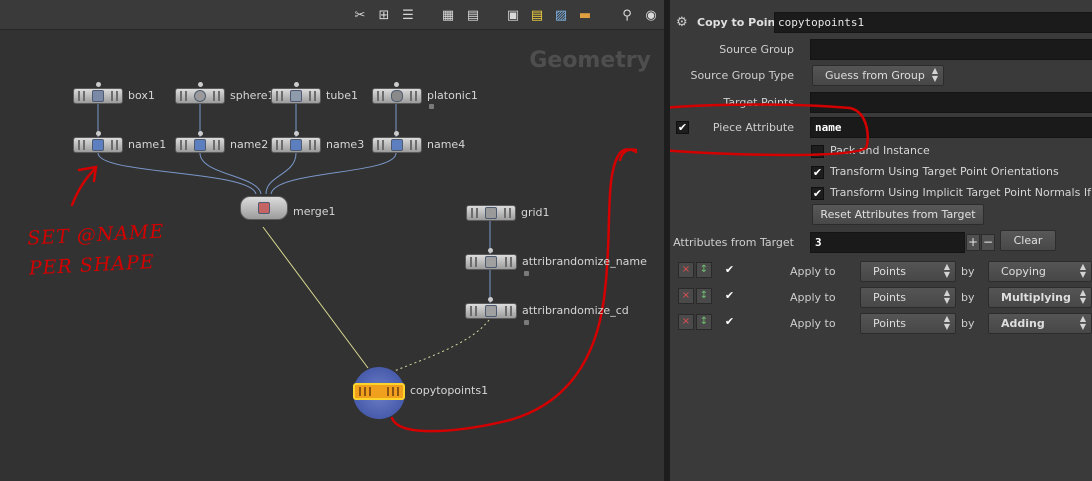 This screenshot has width=1092, height=481. I want to click on node-name4, so click(397, 145).